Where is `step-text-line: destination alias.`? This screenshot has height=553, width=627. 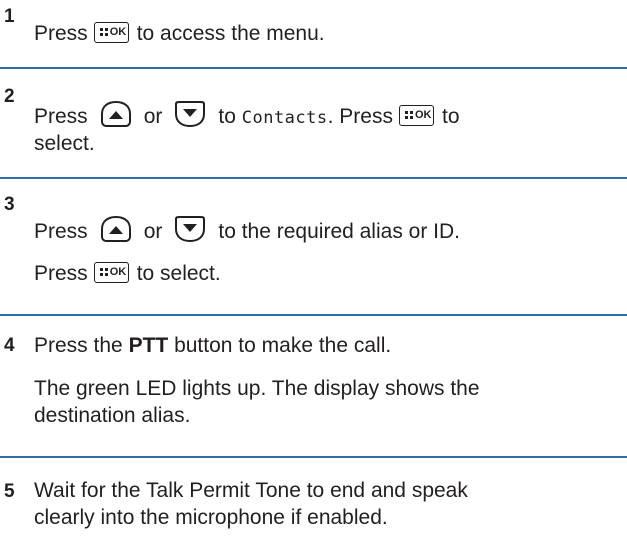 step-text-line: destination alias. is located at coordinates (112, 416).